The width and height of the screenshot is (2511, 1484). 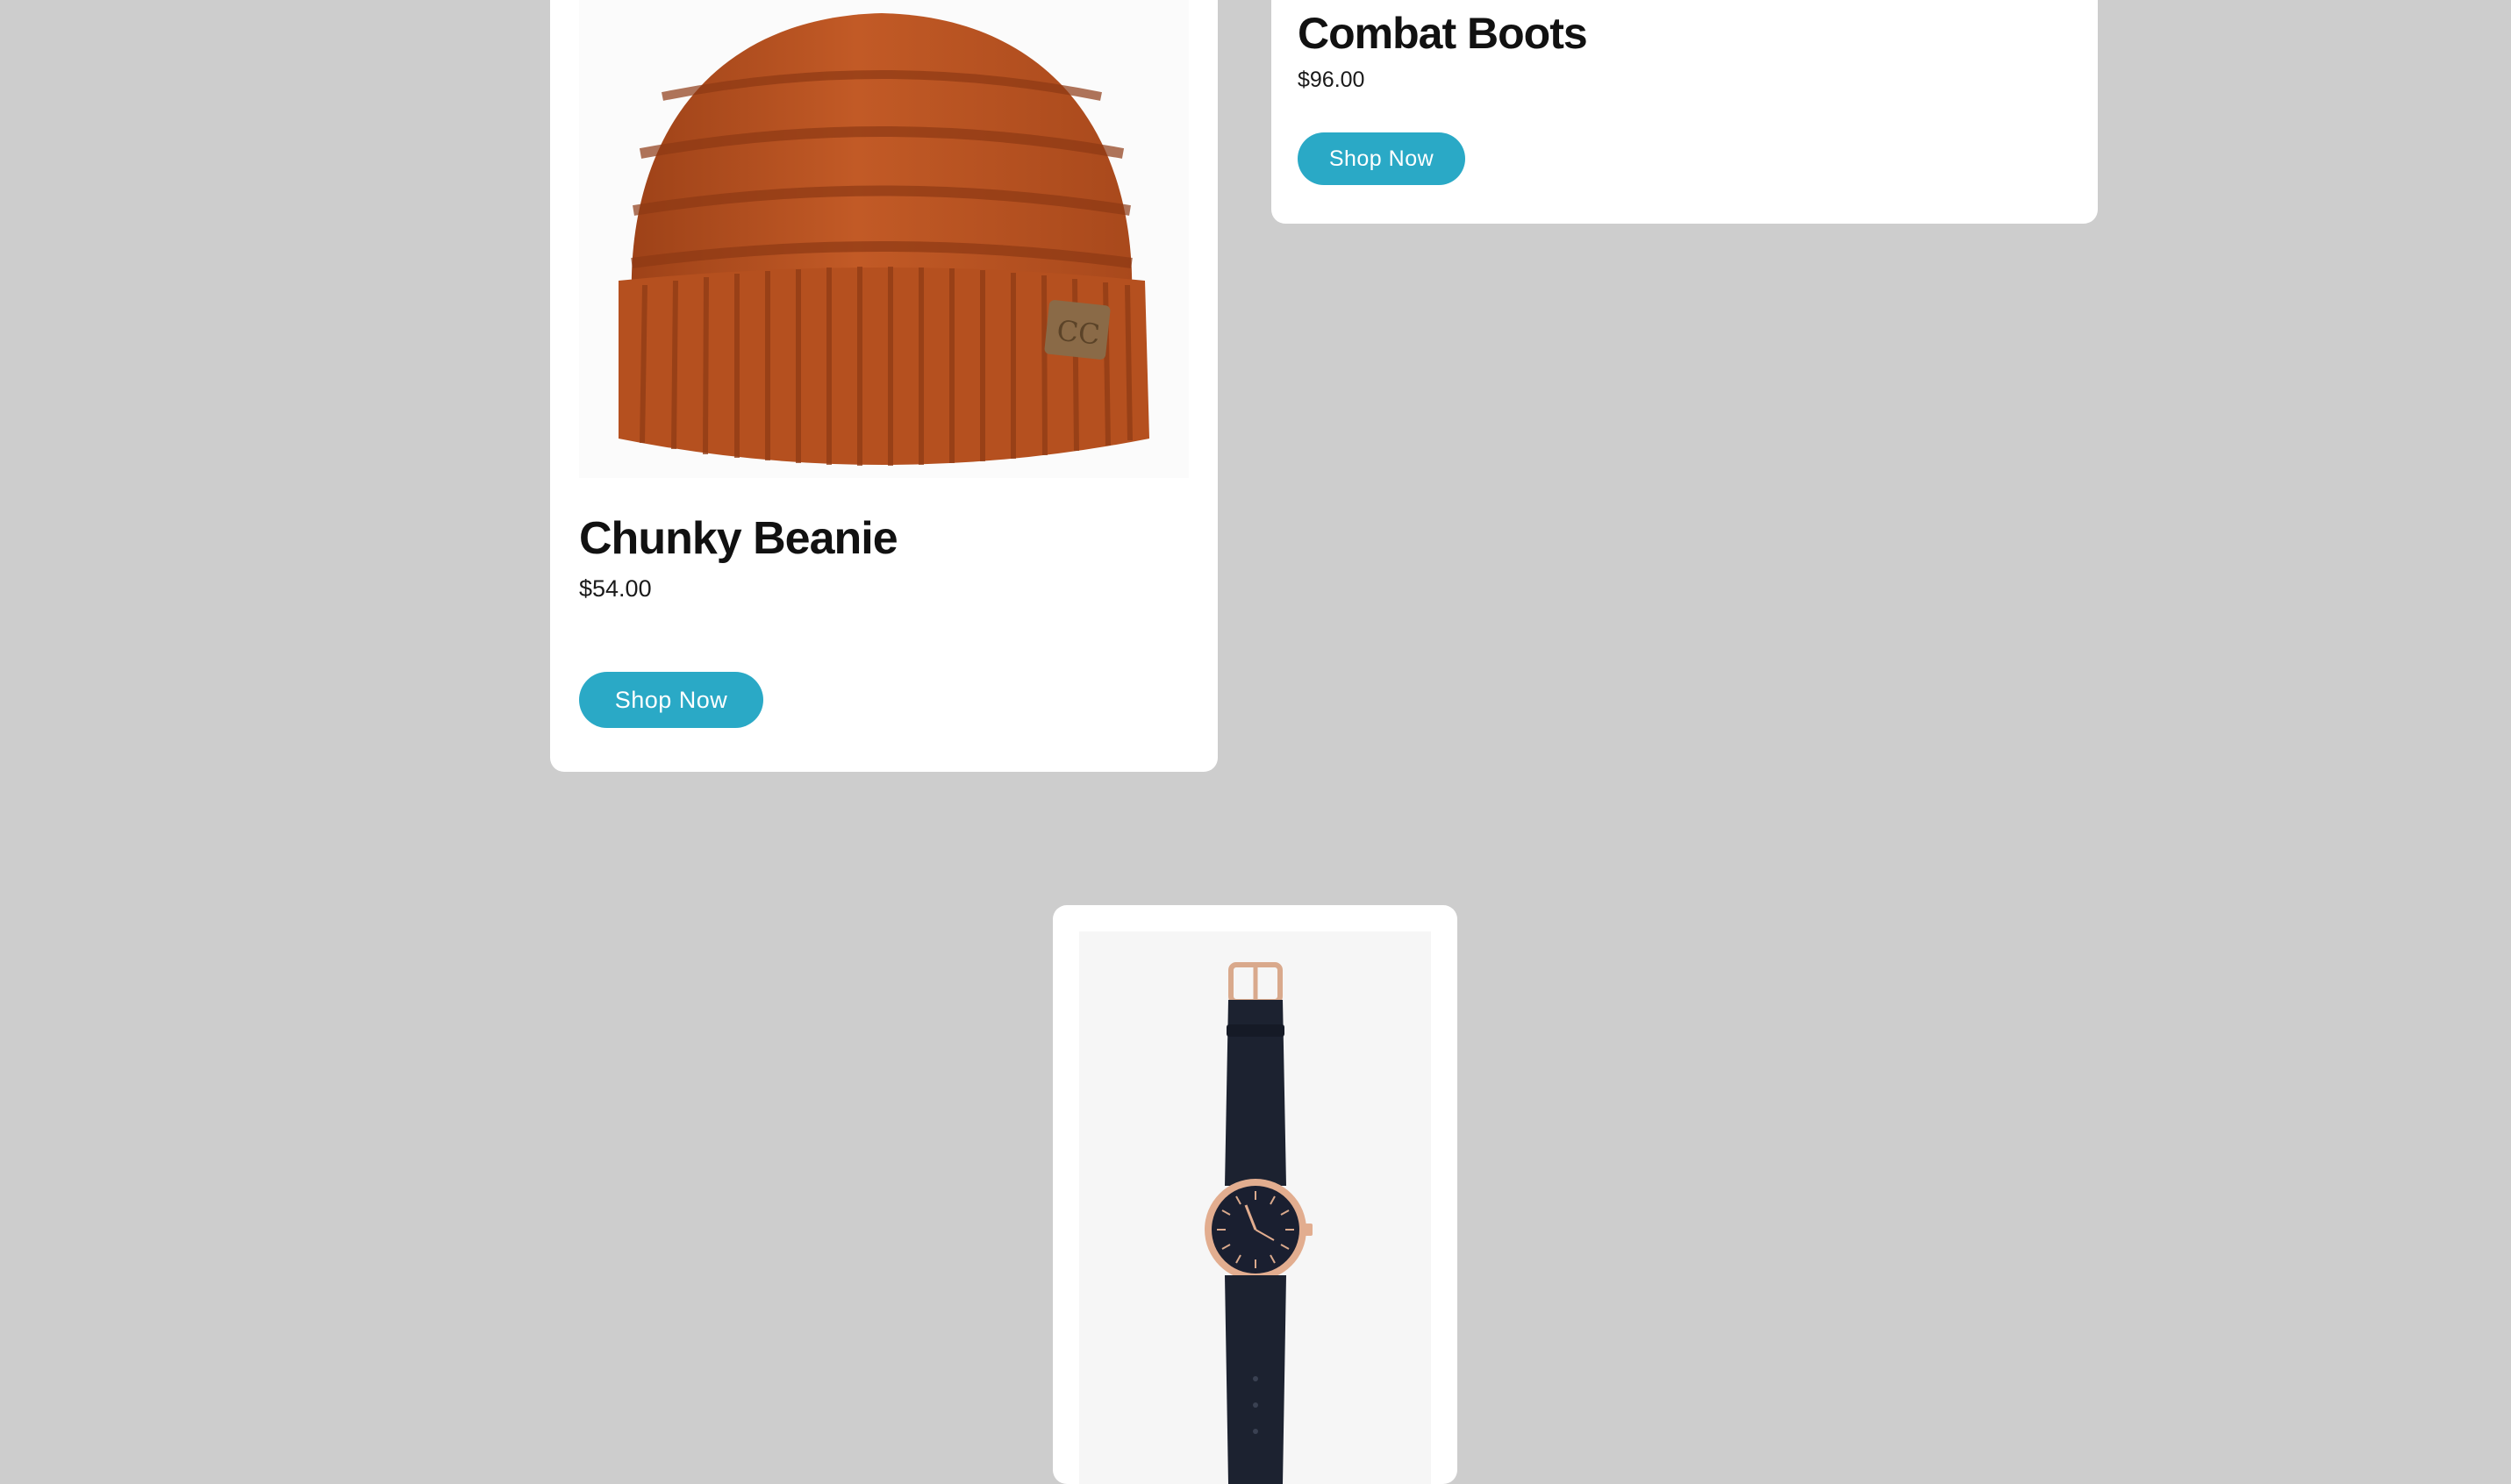 I want to click on product-card-watch, so click(x=1255, y=1194).